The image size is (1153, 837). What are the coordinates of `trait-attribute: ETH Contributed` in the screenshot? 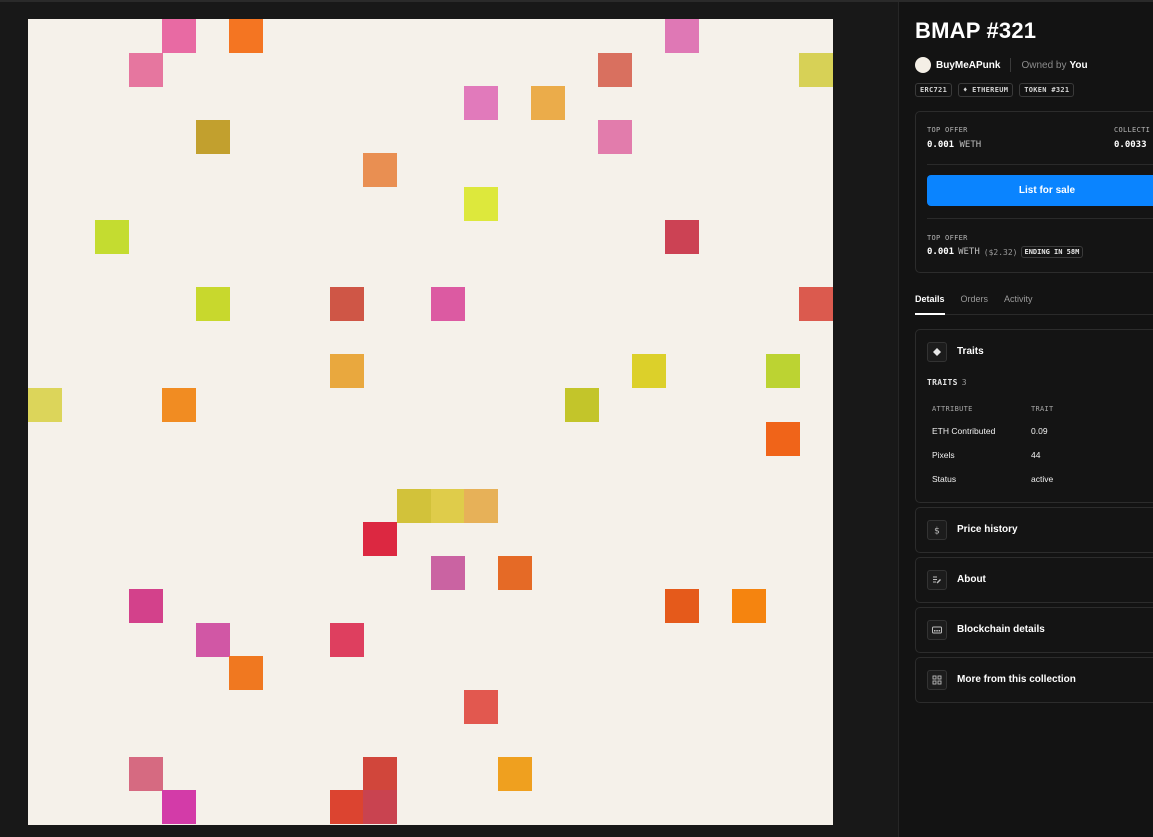 It's located at (964, 431).